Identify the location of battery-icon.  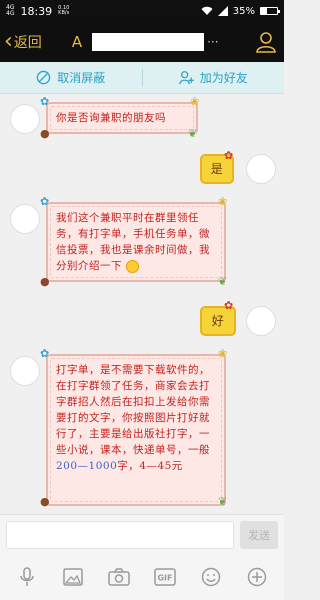
(270, 11).